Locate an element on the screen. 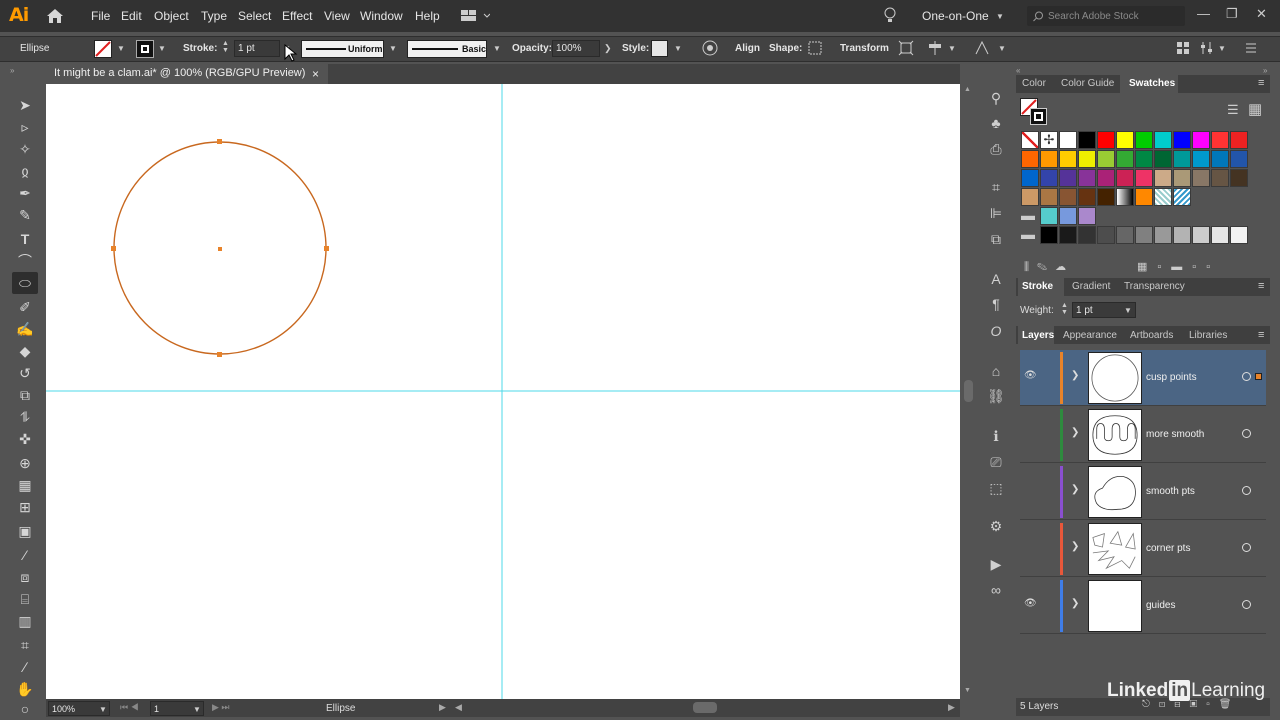  opacity-arrow-icon: ❯ is located at coordinates (608, 48).